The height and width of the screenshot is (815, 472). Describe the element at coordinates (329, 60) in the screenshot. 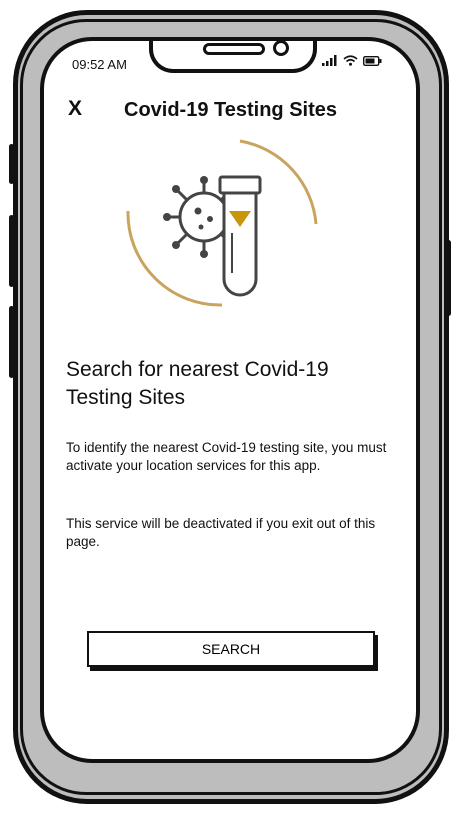

I see `signal-icon` at that location.